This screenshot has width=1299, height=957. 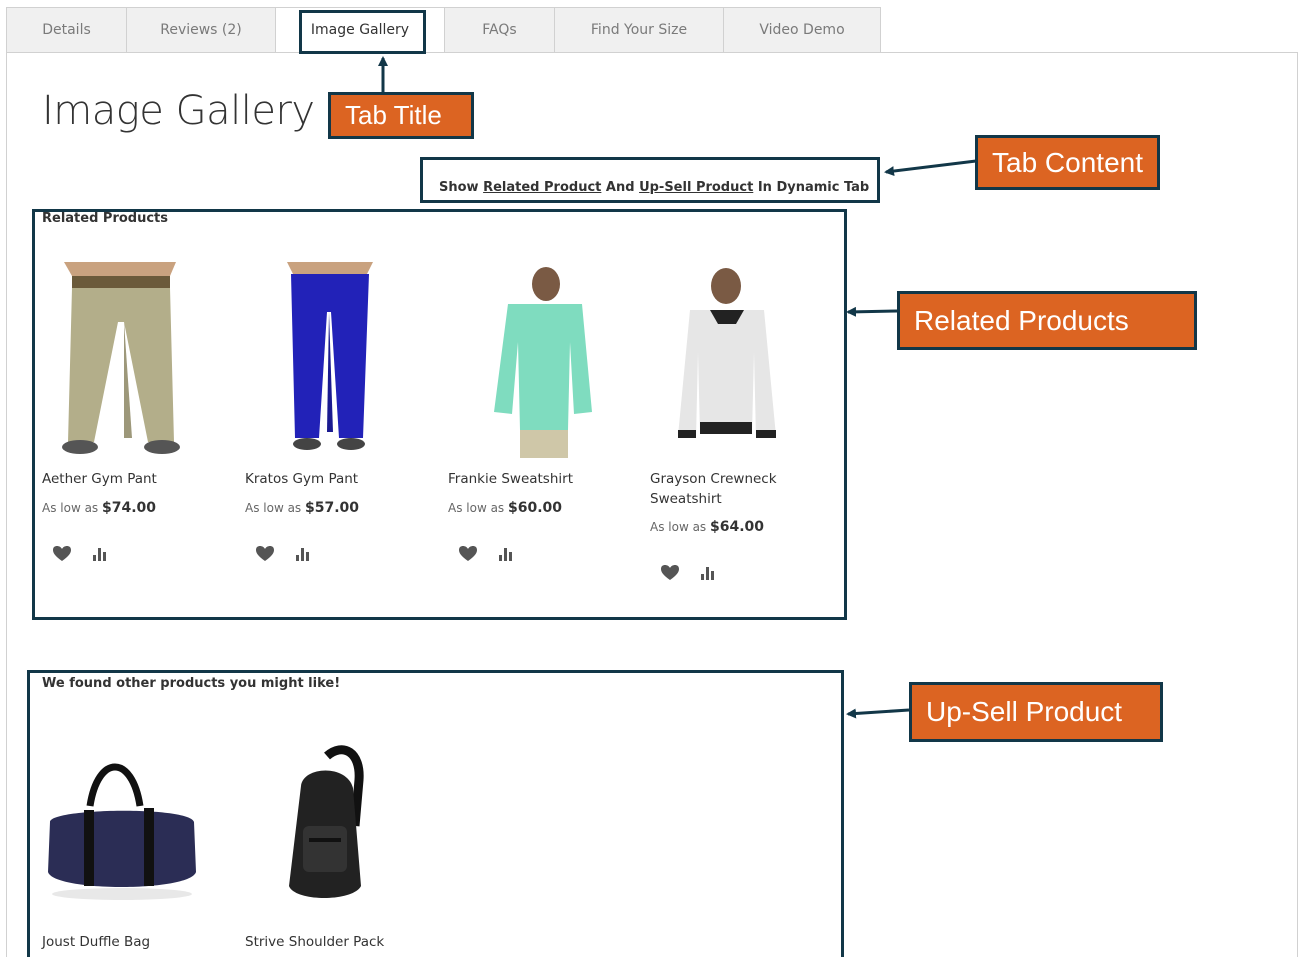 I want to click on arrow-upsell, so click(x=878, y=713).